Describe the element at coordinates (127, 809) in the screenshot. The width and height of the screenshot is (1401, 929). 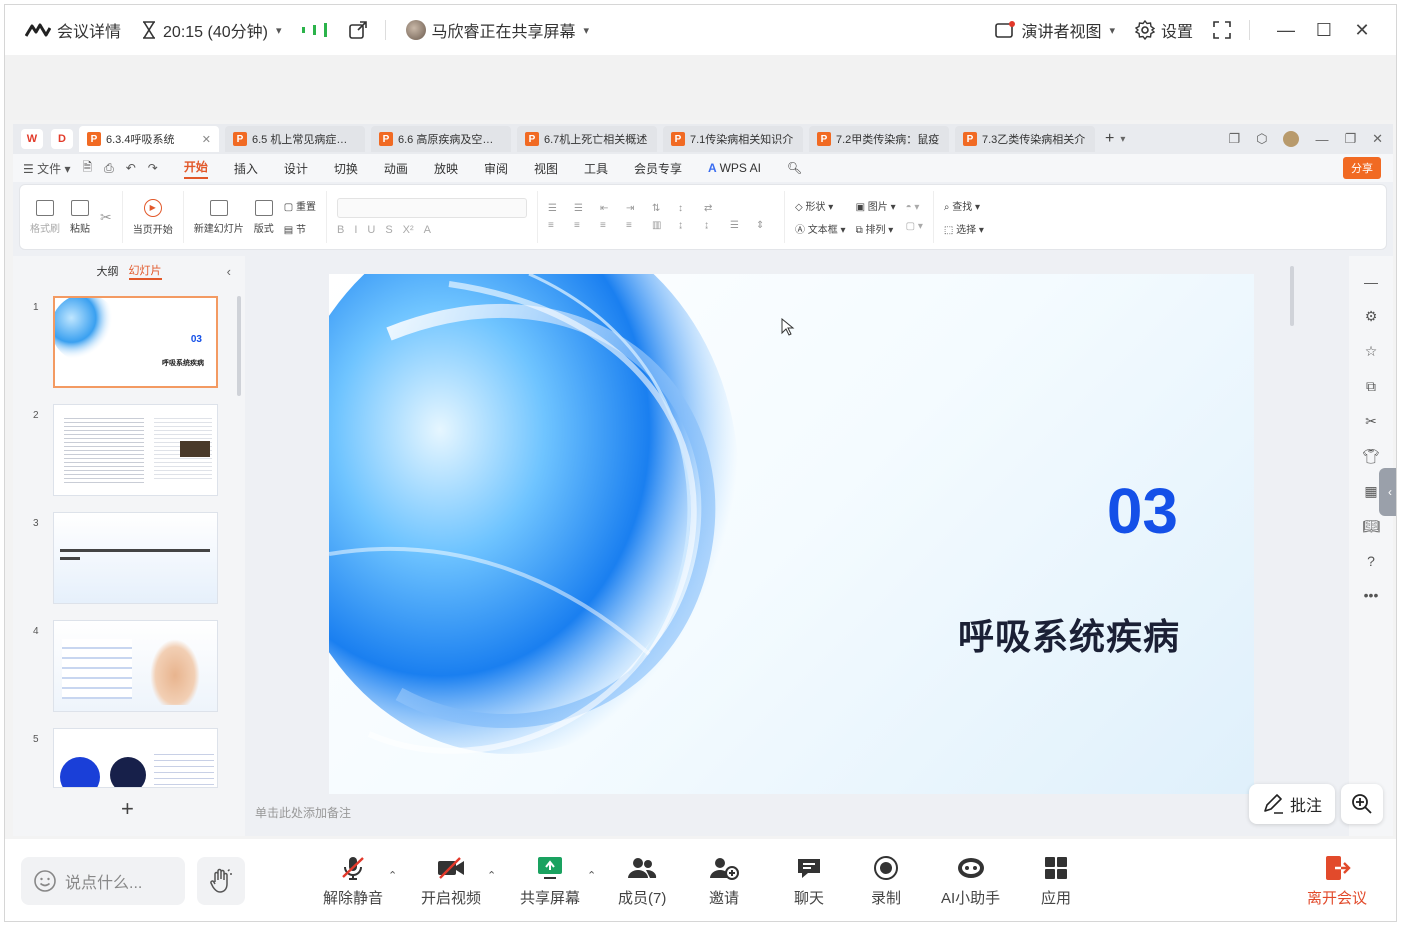
I see `add-slide-icon: +` at that location.